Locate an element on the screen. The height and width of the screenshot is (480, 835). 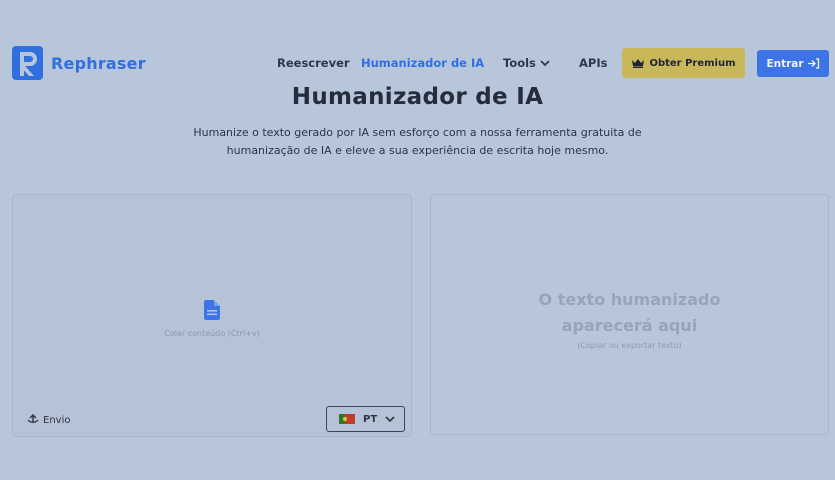
brand-logo: Rephraser is located at coordinates (79, 63).